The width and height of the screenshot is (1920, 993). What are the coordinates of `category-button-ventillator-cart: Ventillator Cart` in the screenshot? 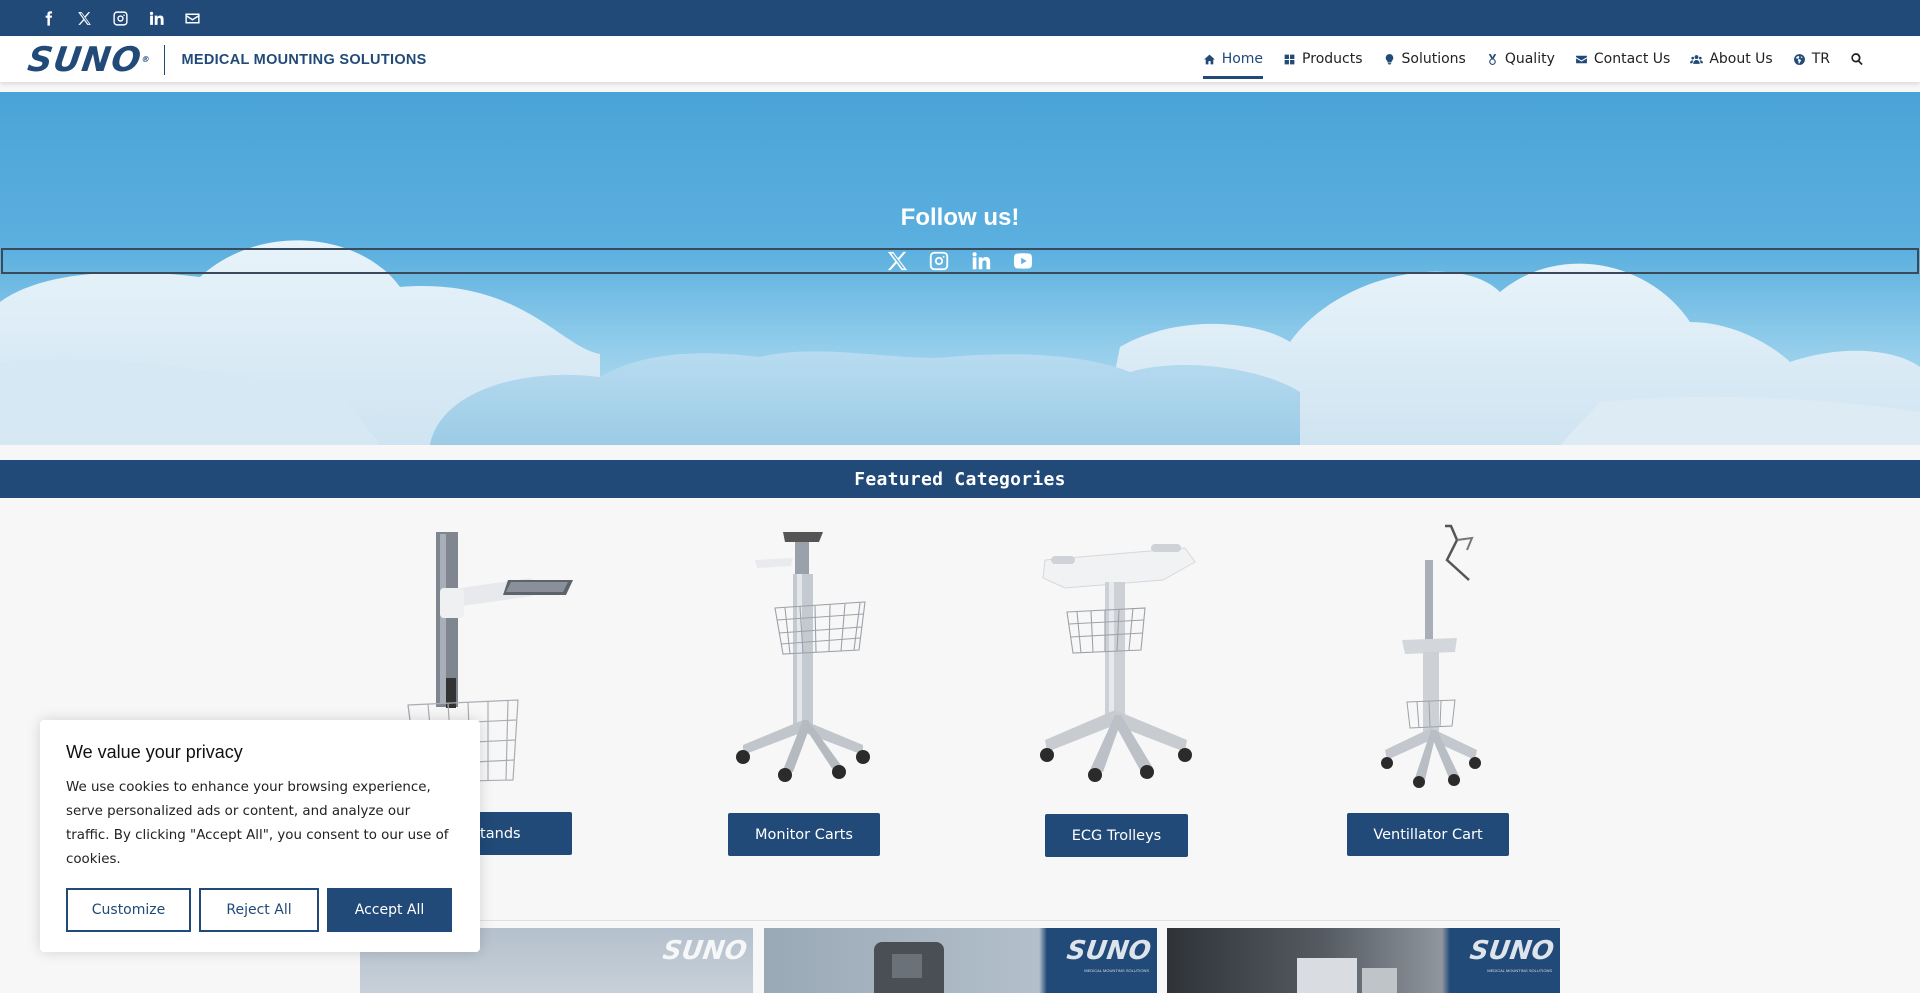 It's located at (1428, 834).